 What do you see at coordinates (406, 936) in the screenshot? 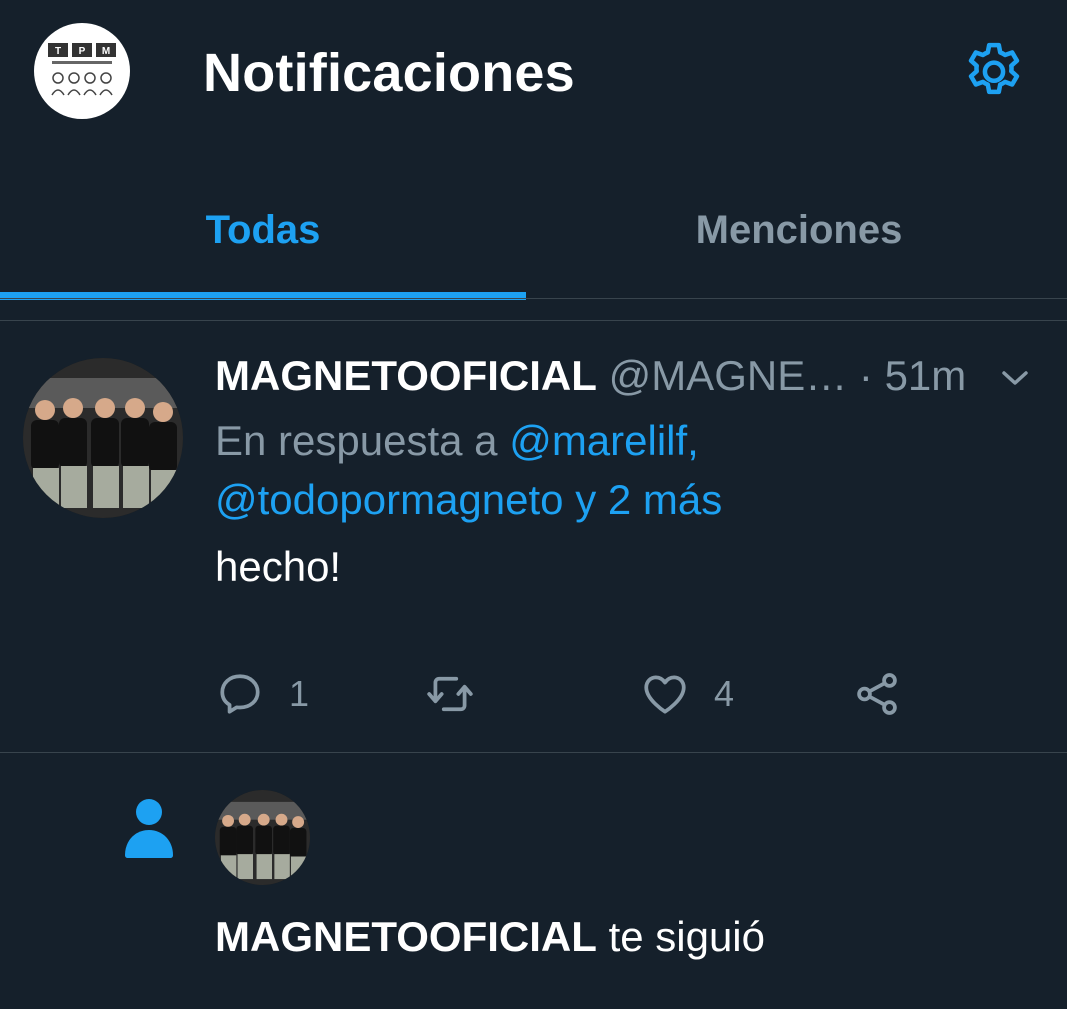
I see `follower-name: MAGNETOOFICIAL` at bounding box center [406, 936].